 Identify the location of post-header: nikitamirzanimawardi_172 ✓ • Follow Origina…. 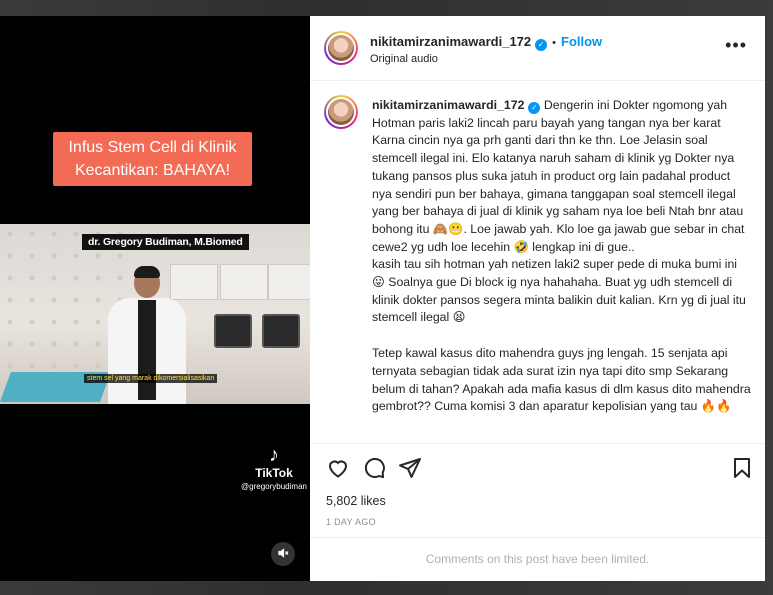
(537, 48).